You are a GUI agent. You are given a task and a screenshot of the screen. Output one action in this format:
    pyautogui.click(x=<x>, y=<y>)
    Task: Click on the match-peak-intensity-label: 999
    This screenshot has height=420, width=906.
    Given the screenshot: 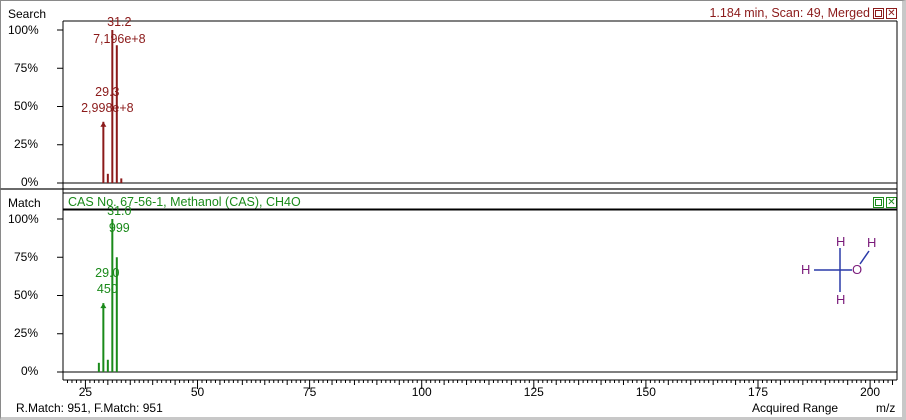 What is the action you would take?
    pyautogui.click(x=119, y=228)
    